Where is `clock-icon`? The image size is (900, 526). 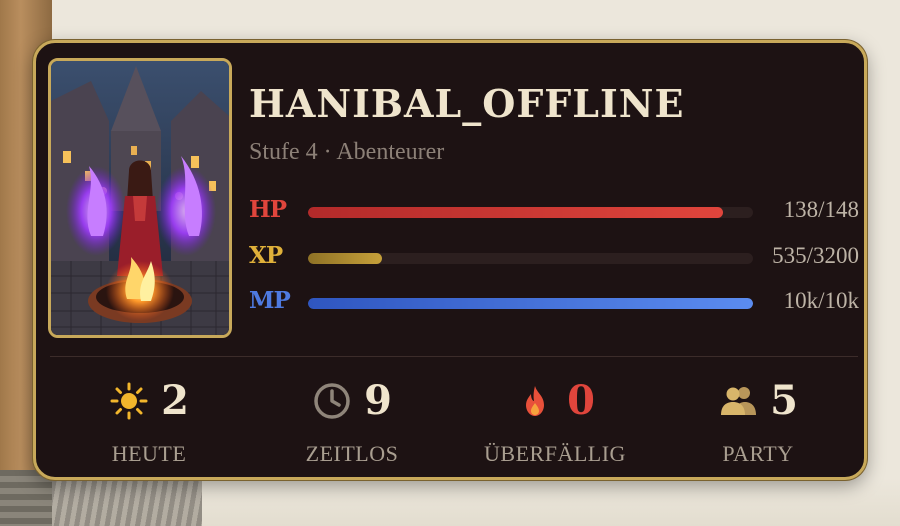 clock-icon is located at coordinates (332, 401).